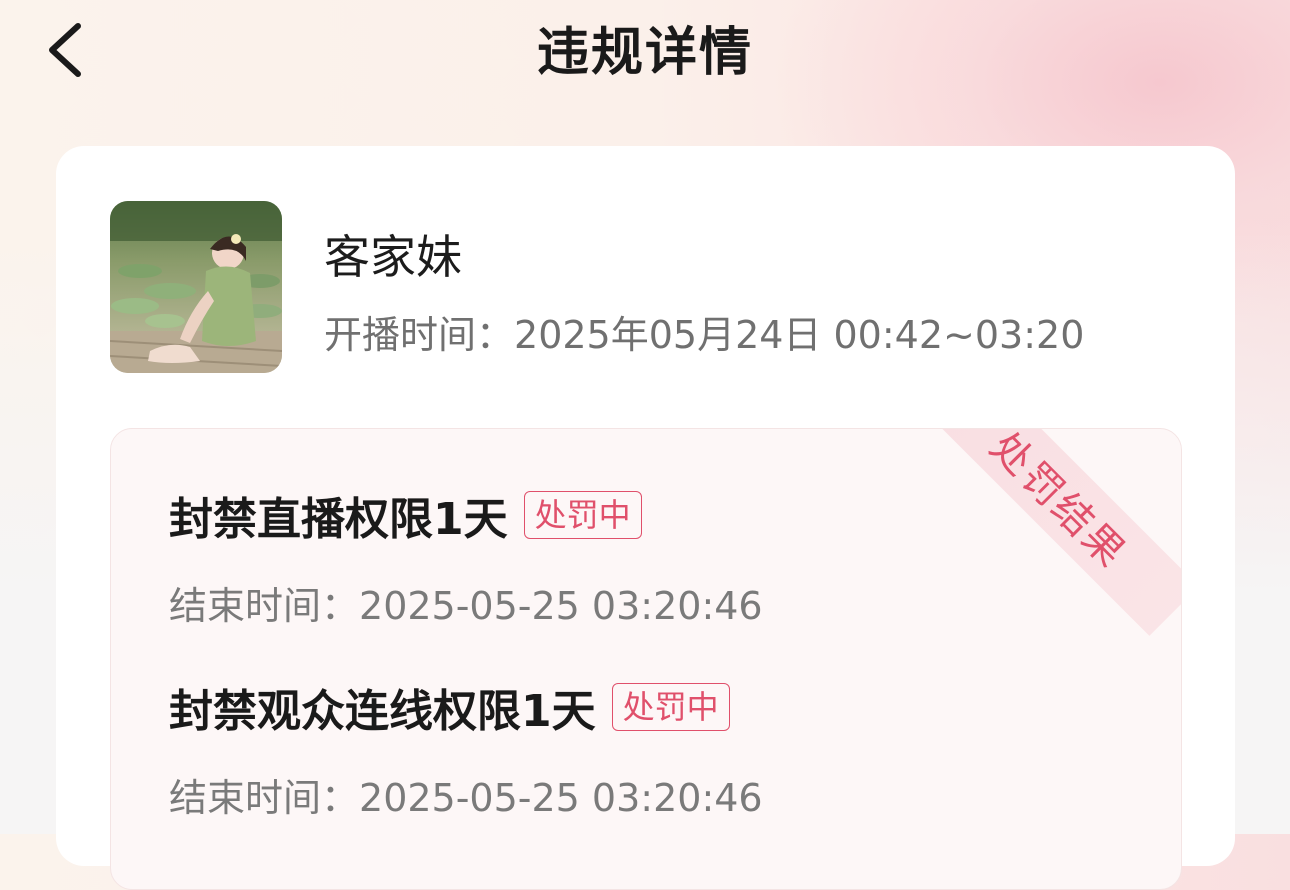 This screenshot has width=1290, height=890. I want to click on avatar-photo, so click(196, 287).